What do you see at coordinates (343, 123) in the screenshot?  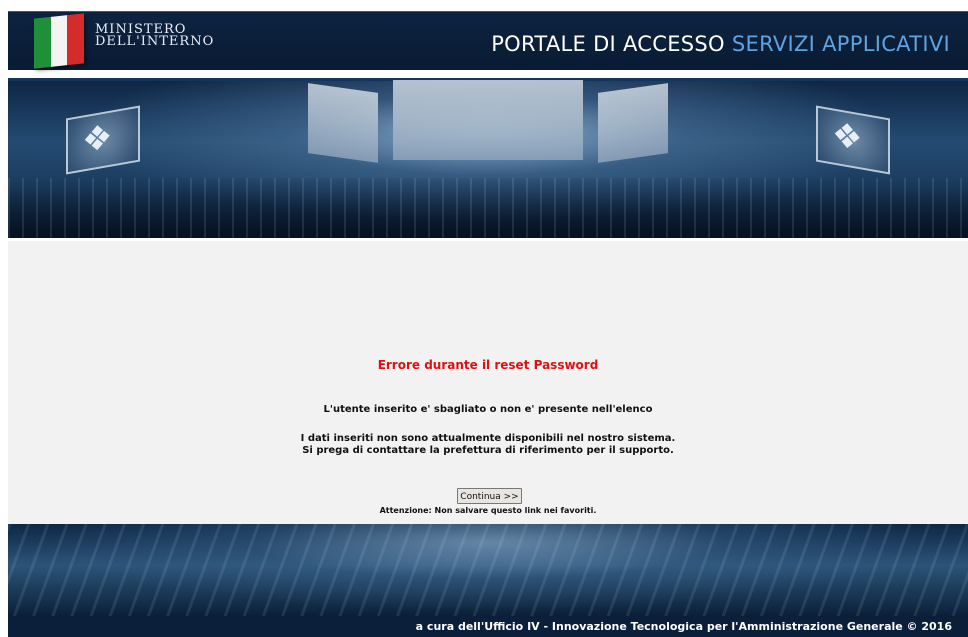 I see `screen-image-left` at bounding box center [343, 123].